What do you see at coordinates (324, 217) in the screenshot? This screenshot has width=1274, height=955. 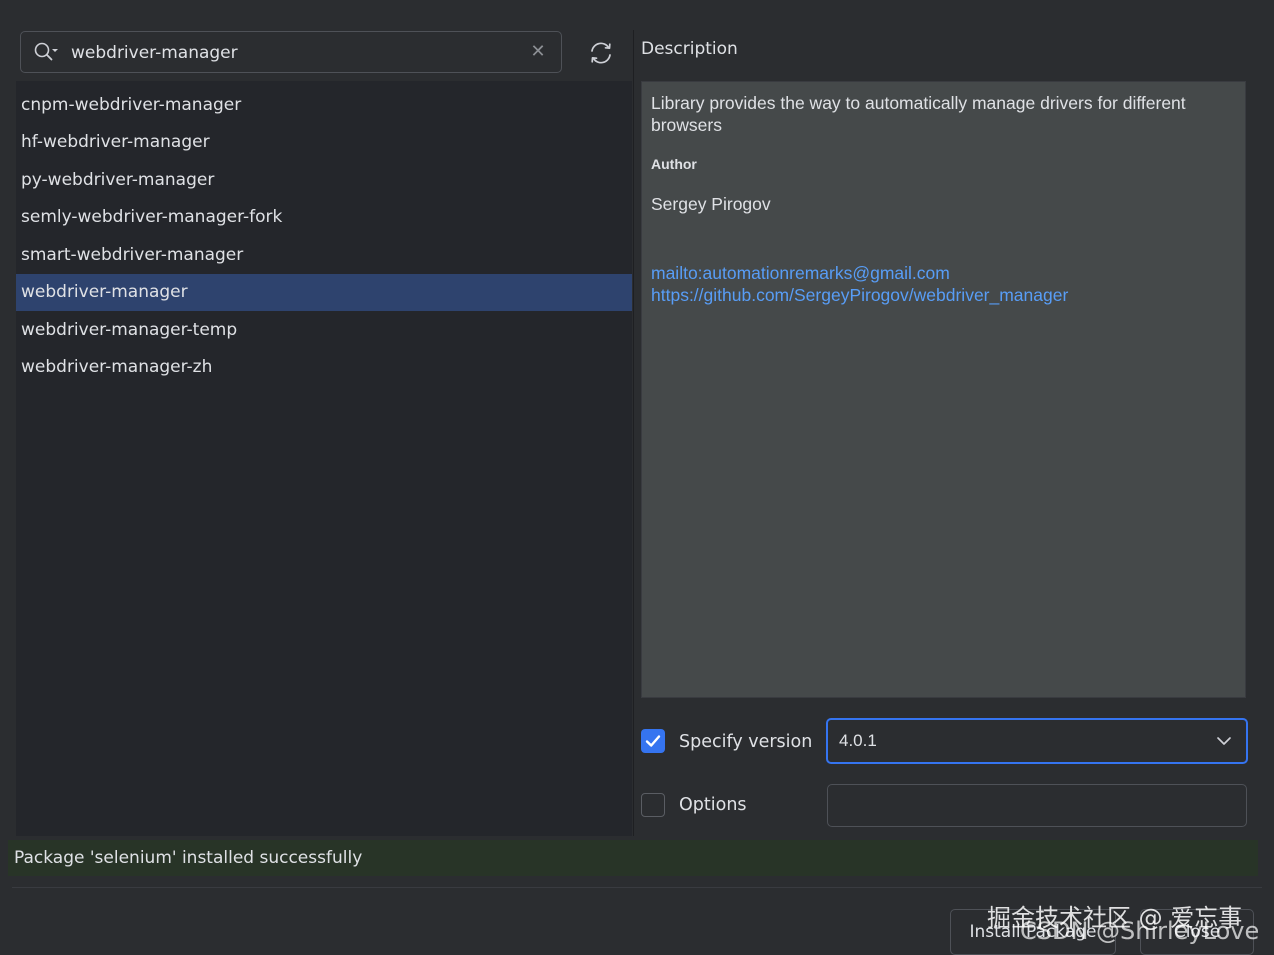 I see `package-item: semly-webdriver-manager-fork` at bounding box center [324, 217].